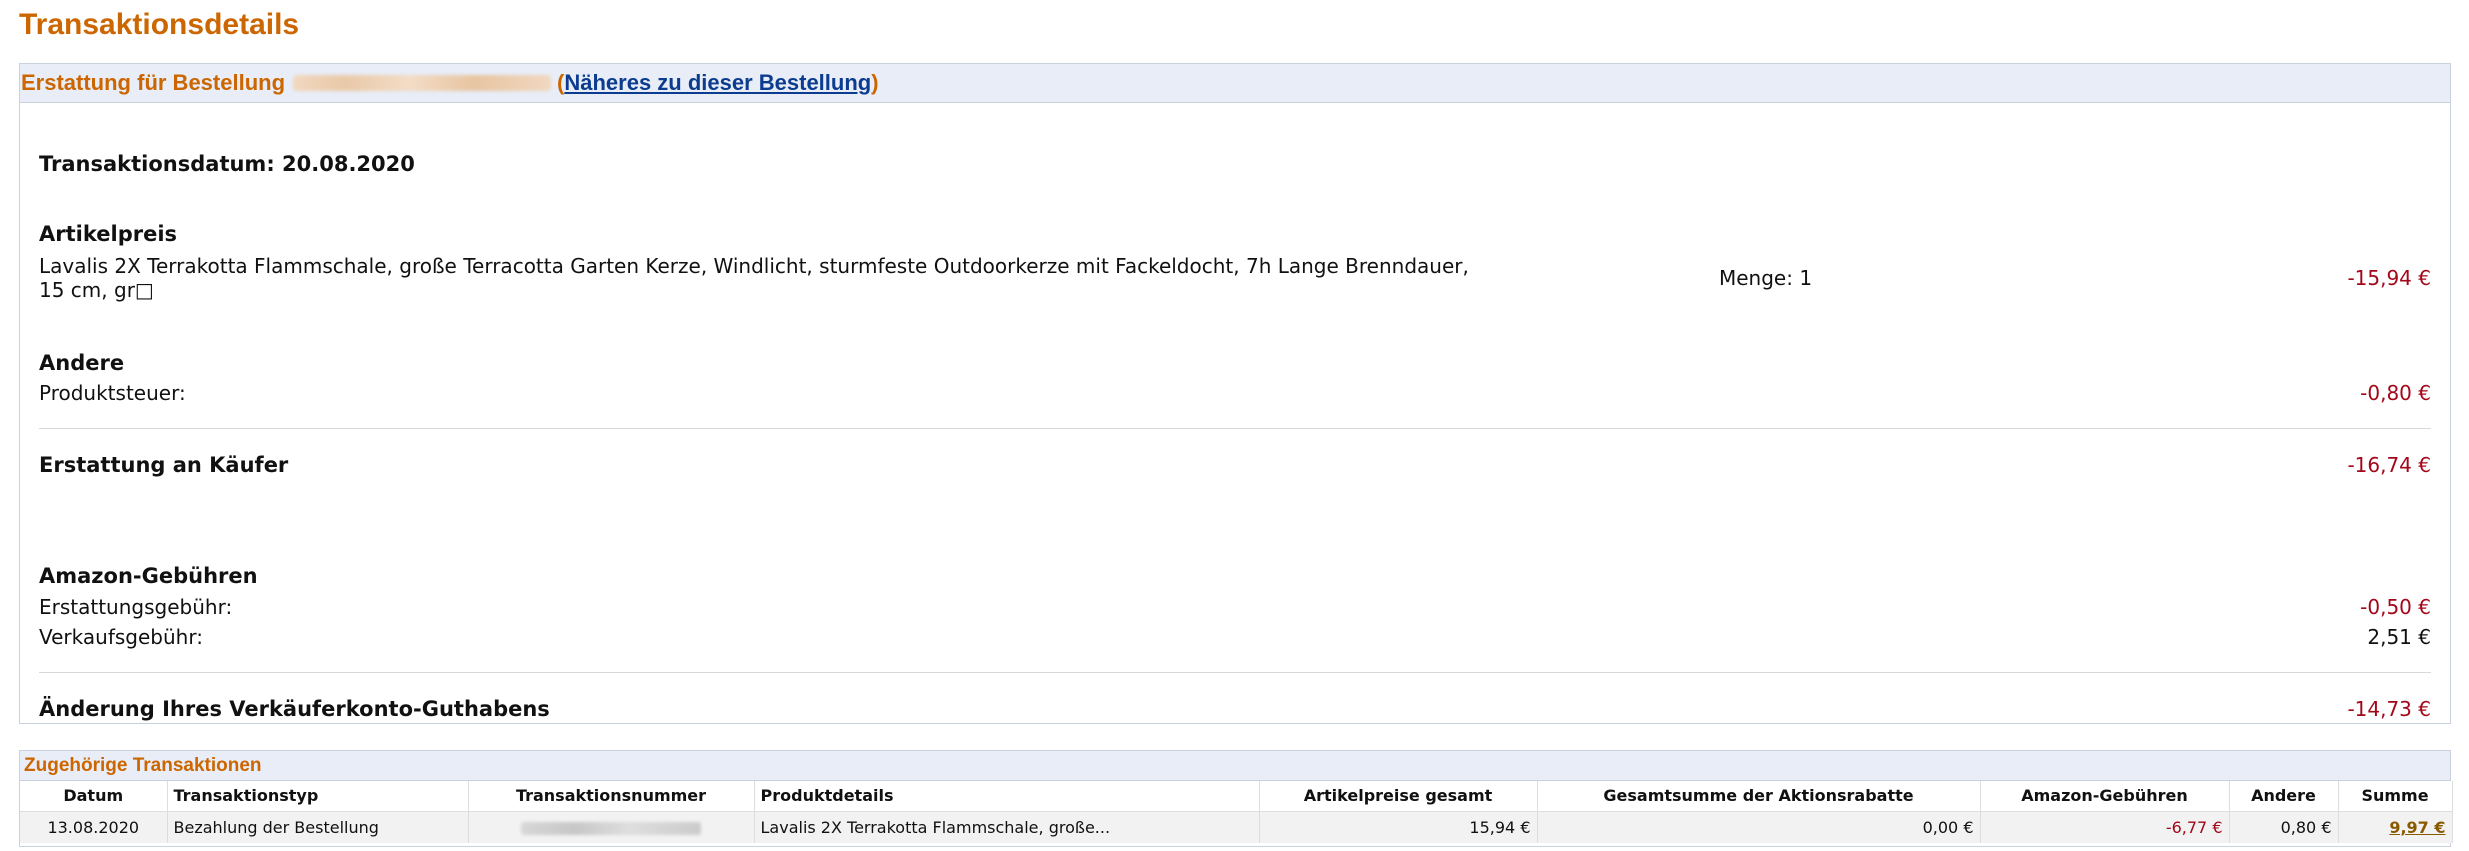  Describe the element at coordinates (1235, 766) in the screenshot. I see `related-transactions-title: Zugehörige Transaktionen` at that location.